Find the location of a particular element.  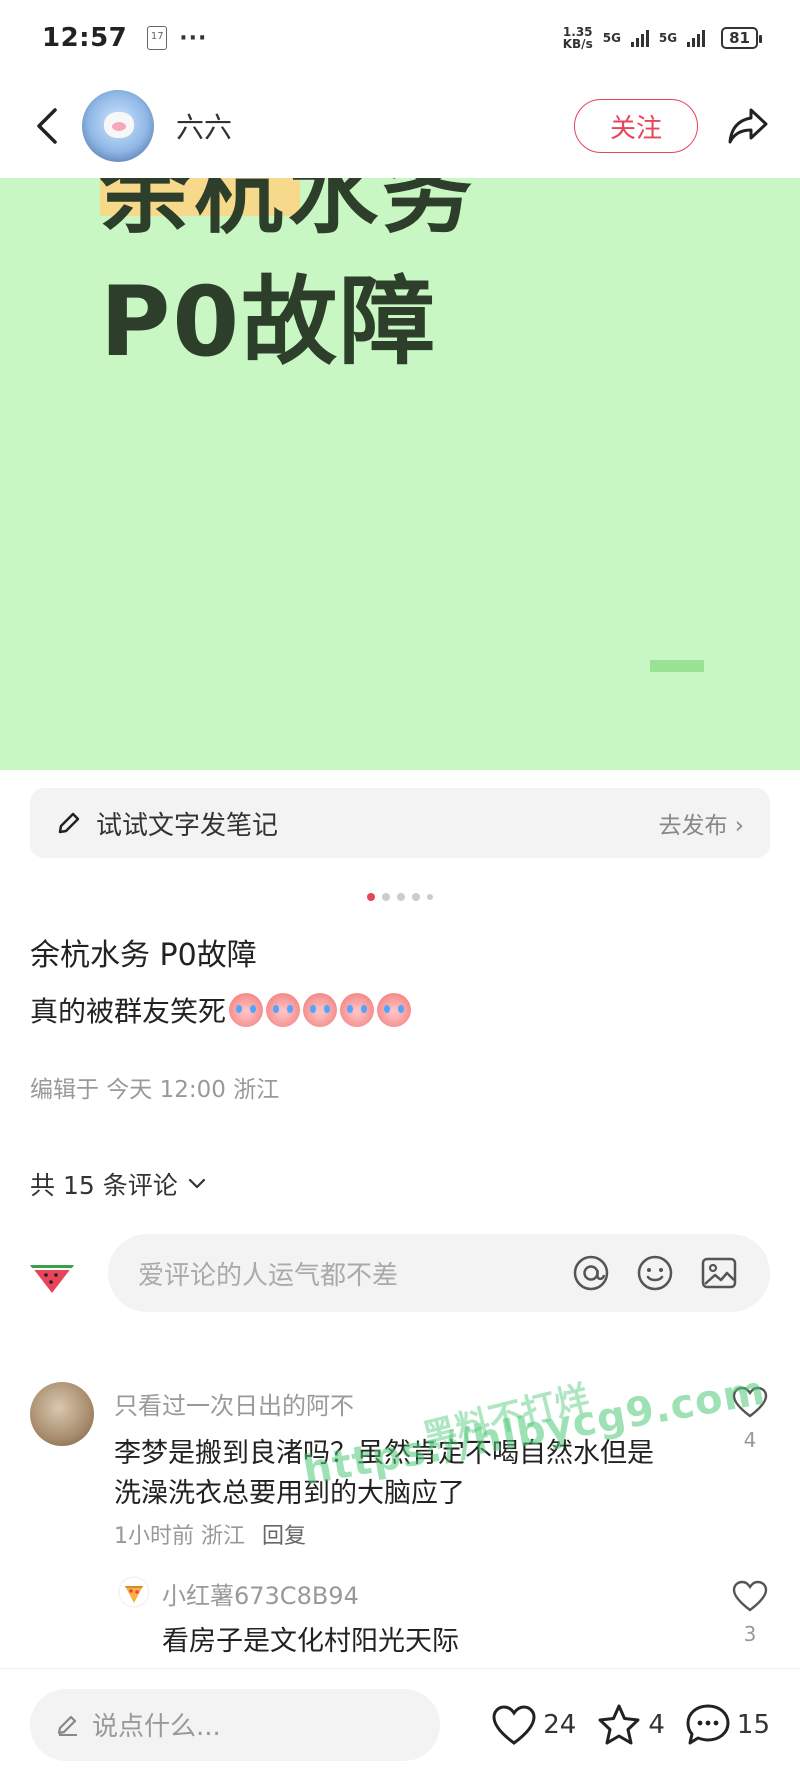

collect-count: 4 is located at coordinates (656, 1724).